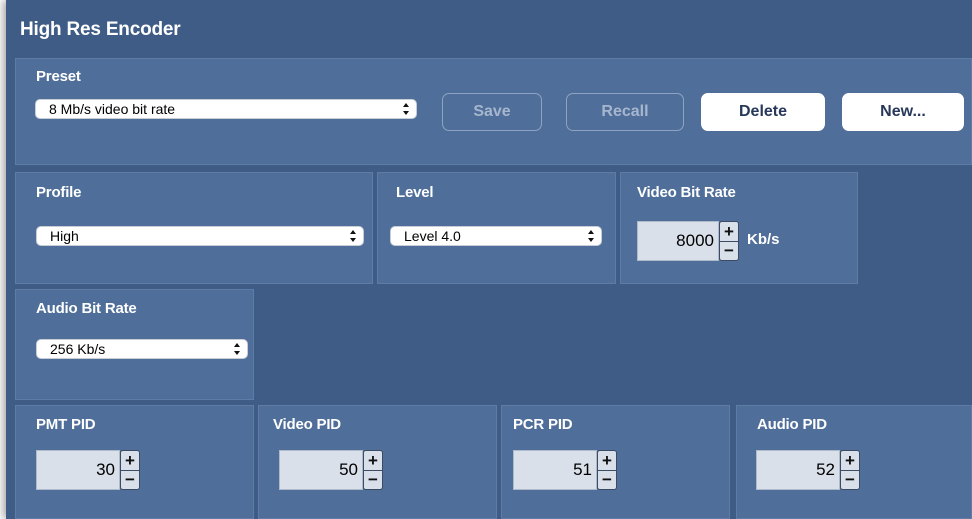 The height and width of the screenshot is (519, 972). I want to click on pmt-pid-panel: PMT PID 30 + −, so click(134, 462).